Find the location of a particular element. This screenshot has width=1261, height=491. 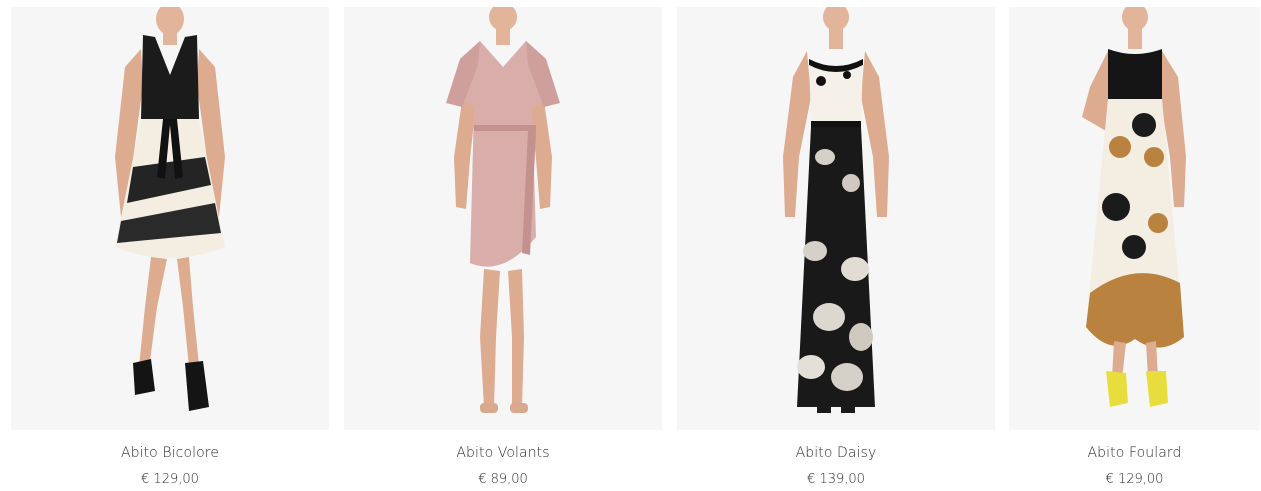

product-price: € 89,00 is located at coordinates (503, 479).